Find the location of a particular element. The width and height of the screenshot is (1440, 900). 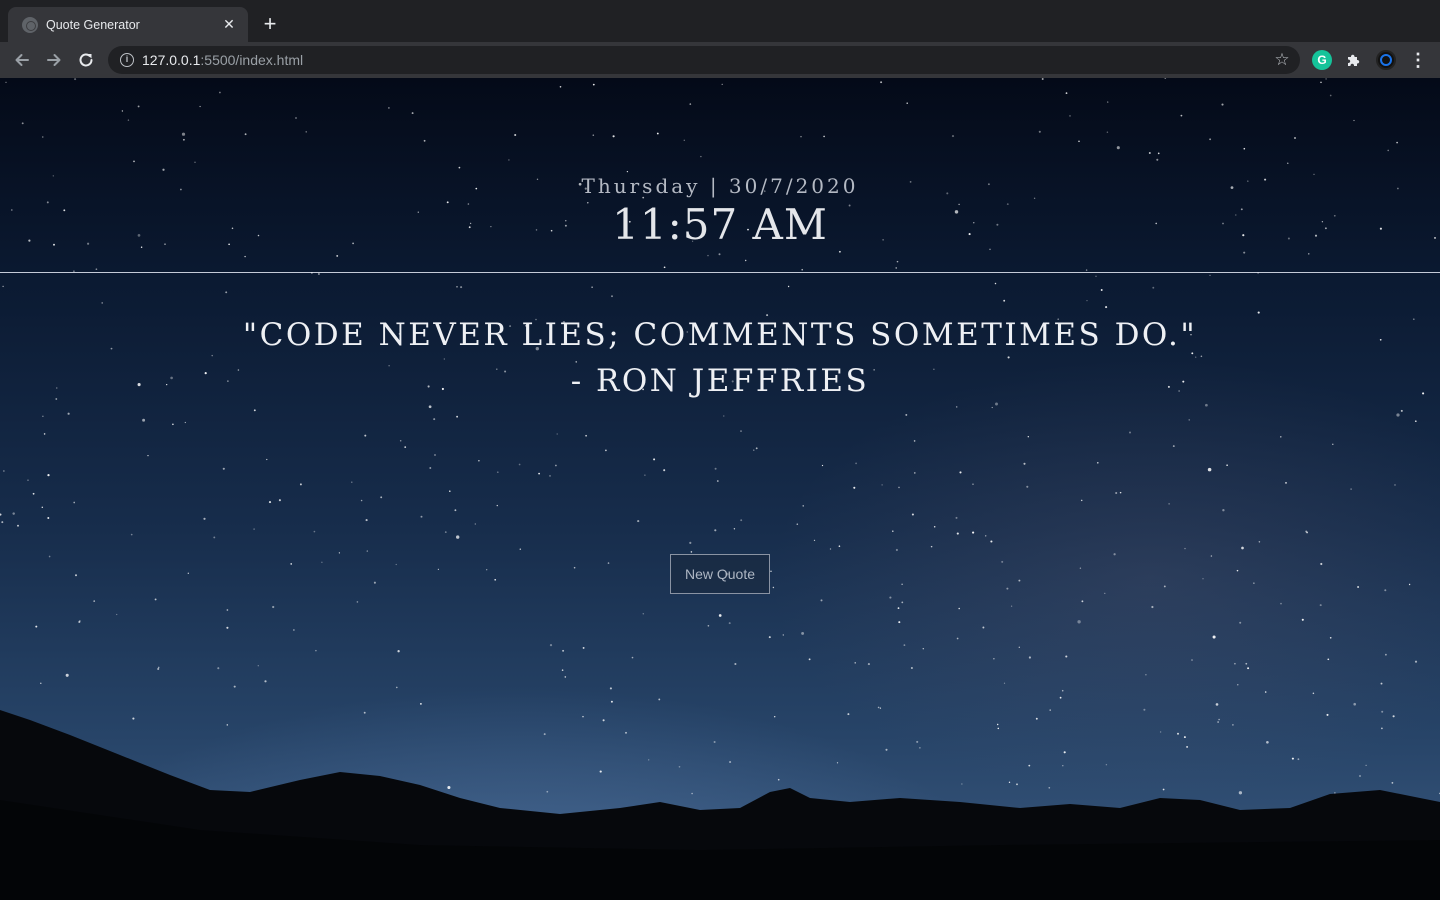

date-time-display: Thursday | 30/7/2020 11:57 AM is located at coordinates (720, 211).